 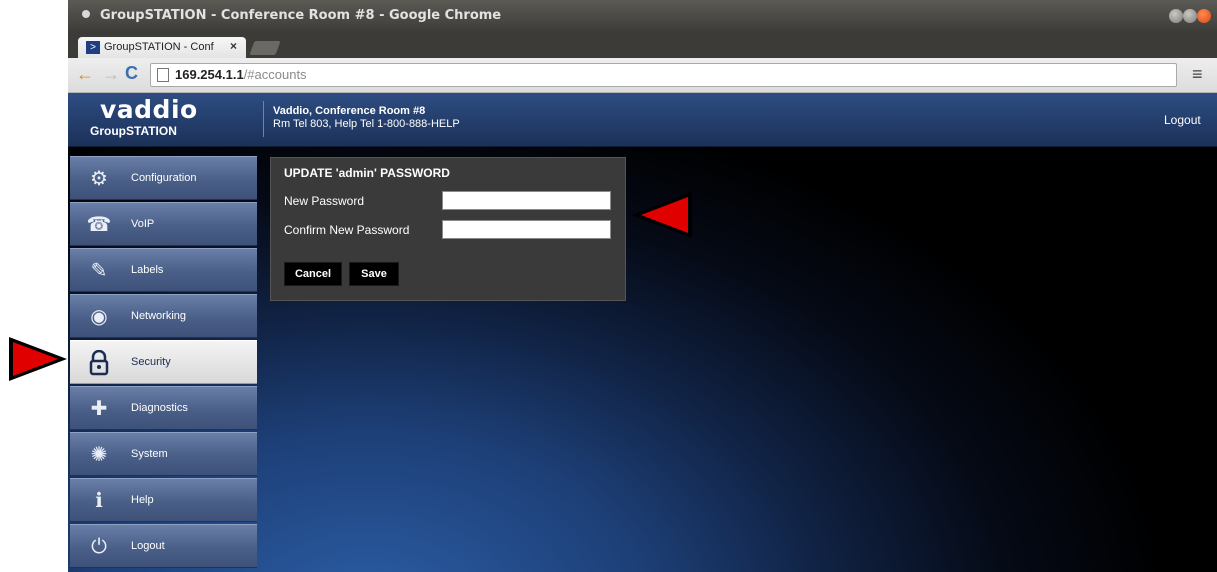 I want to click on vaddio-logo: vaddio GroupSTATION, so click(x=166, y=118).